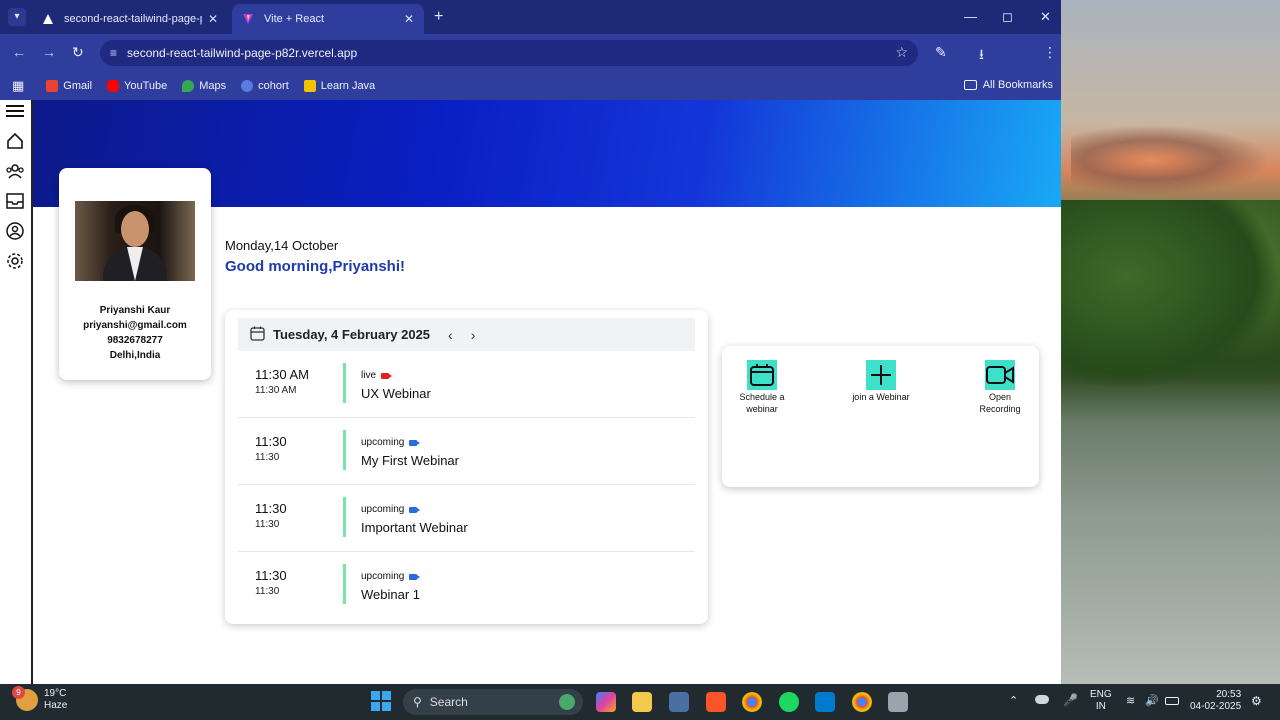  I want to click on chevron-up-icon: ⌃, so click(1013, 700).